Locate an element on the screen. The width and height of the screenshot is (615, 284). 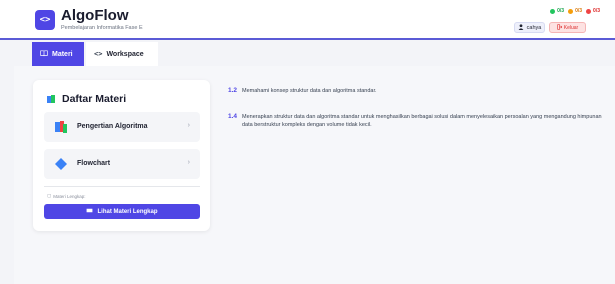
divider is located at coordinates (122, 186).